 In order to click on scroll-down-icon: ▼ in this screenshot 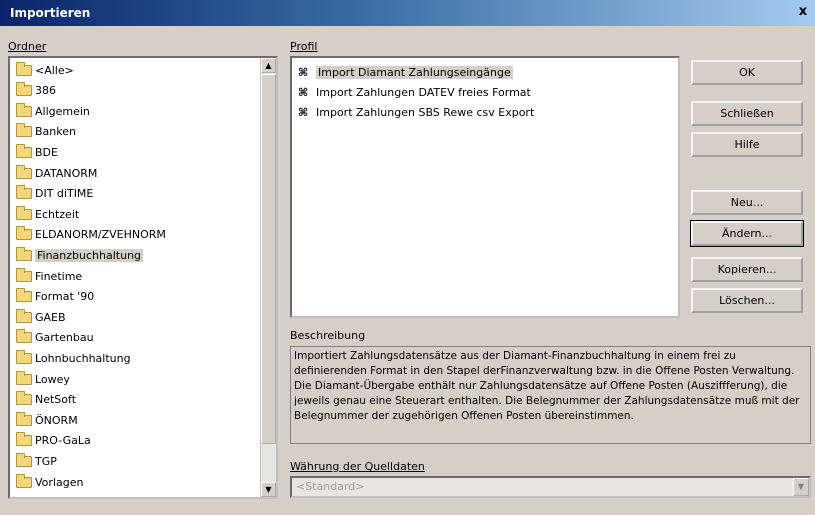, I will do `click(268, 489)`.